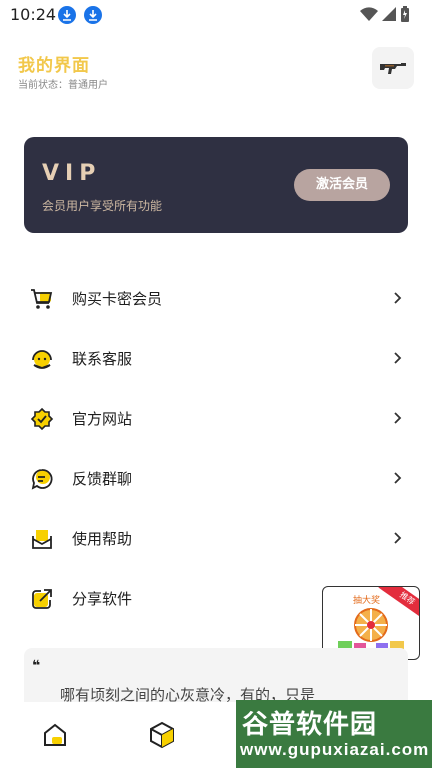  What do you see at coordinates (102, 539) in the screenshot?
I see `menu-label: 使用帮助` at bounding box center [102, 539].